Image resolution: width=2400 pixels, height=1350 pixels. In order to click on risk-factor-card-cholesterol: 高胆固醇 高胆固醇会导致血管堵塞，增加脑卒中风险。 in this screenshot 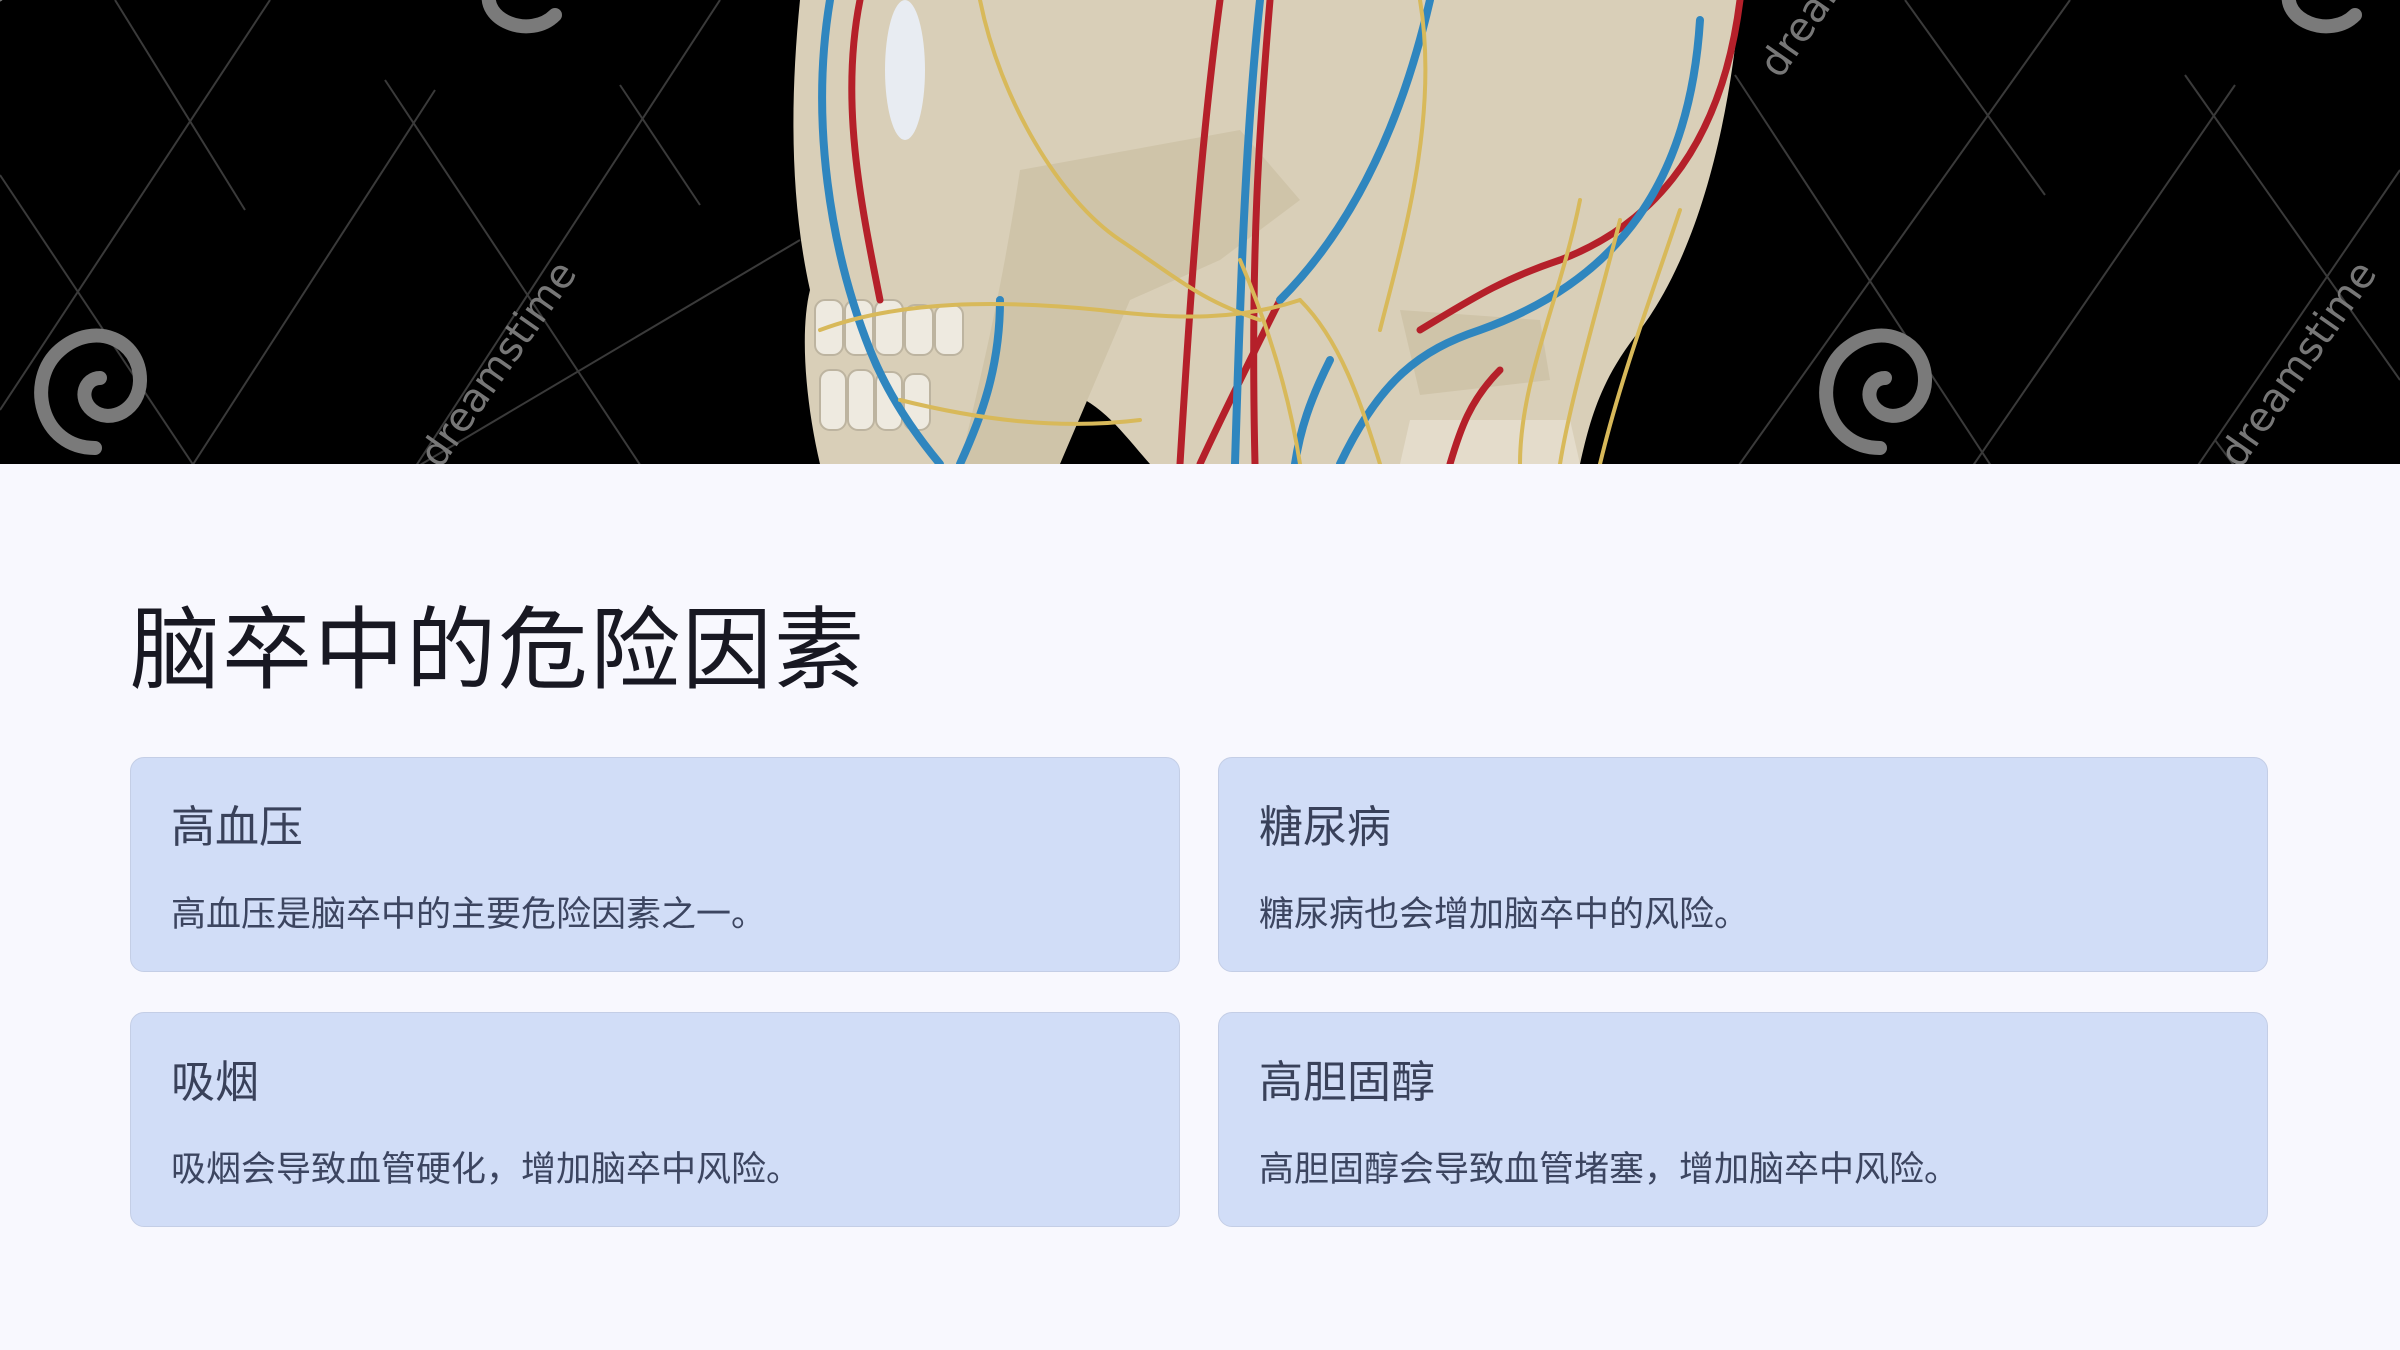, I will do `click(1743, 1119)`.